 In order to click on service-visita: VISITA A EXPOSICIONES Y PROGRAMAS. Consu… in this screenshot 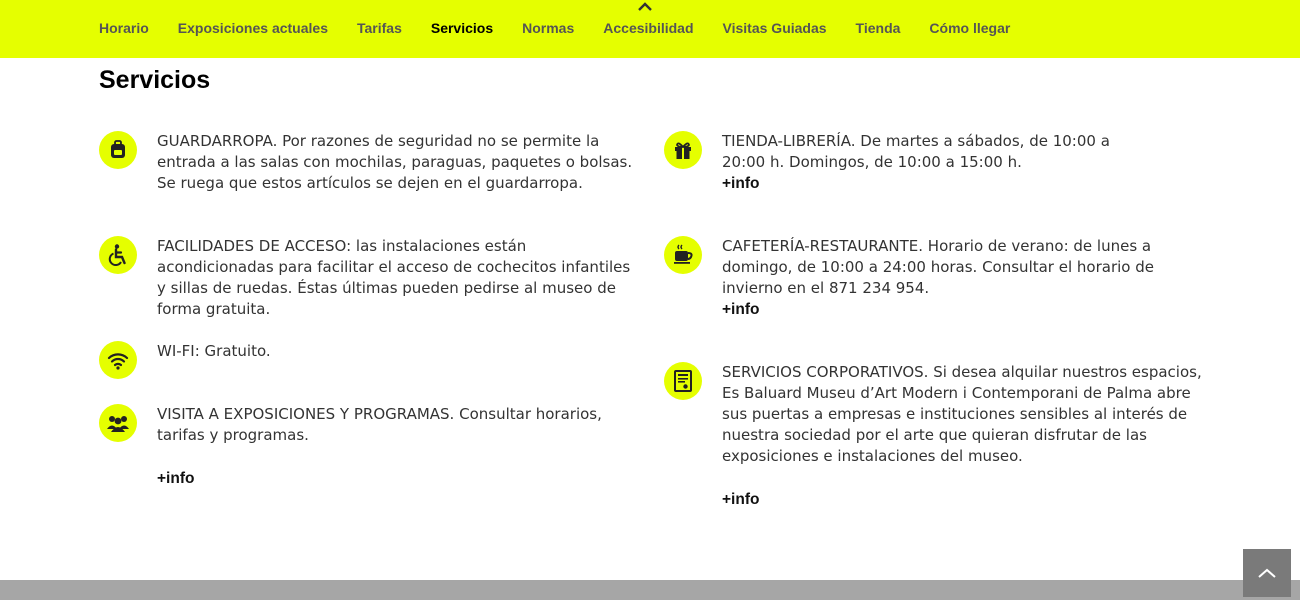, I will do `click(369, 449)`.